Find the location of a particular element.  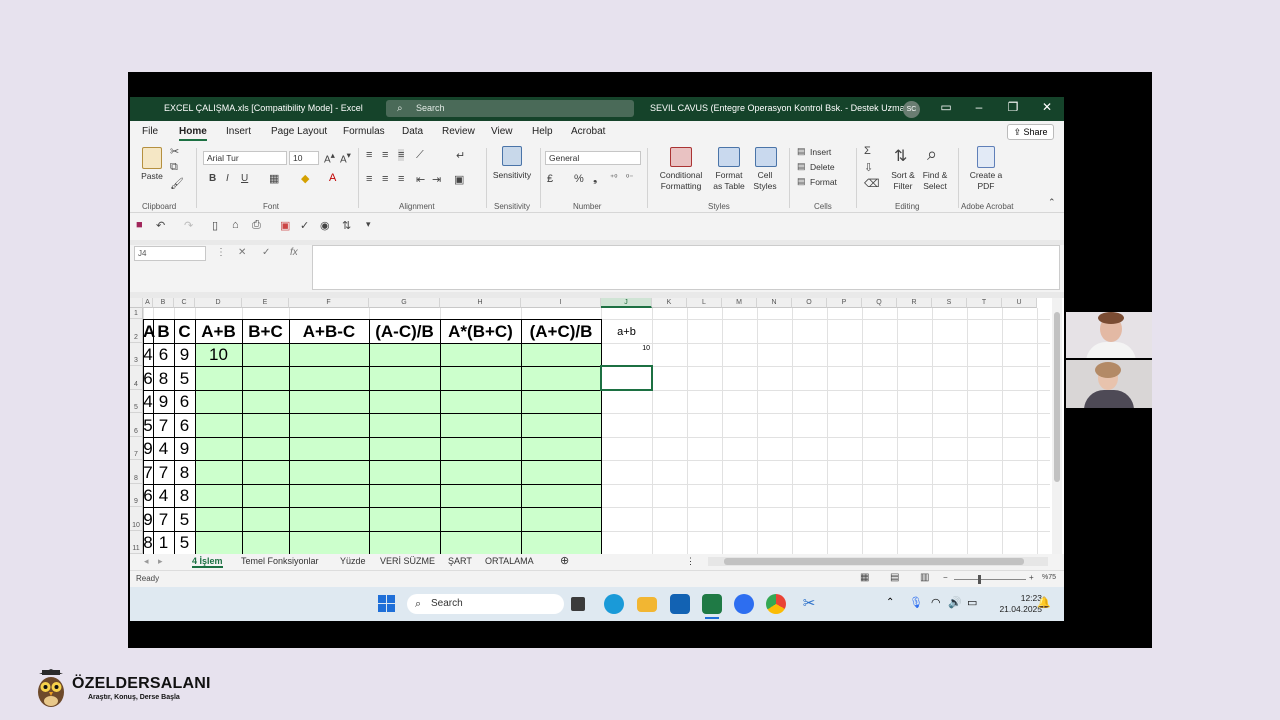

more-sheets-icon: ⋮ is located at coordinates (690, 561).